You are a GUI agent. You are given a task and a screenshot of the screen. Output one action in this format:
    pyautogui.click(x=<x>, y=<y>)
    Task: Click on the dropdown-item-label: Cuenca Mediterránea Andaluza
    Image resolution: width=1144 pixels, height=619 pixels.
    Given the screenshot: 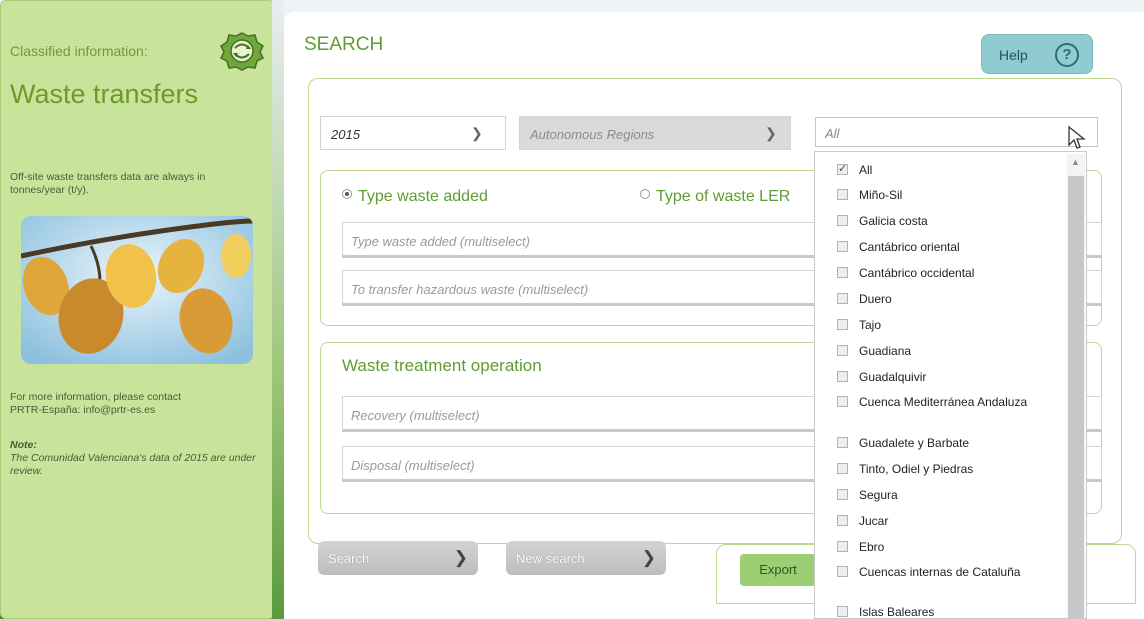 What is the action you would take?
    pyautogui.click(x=943, y=402)
    